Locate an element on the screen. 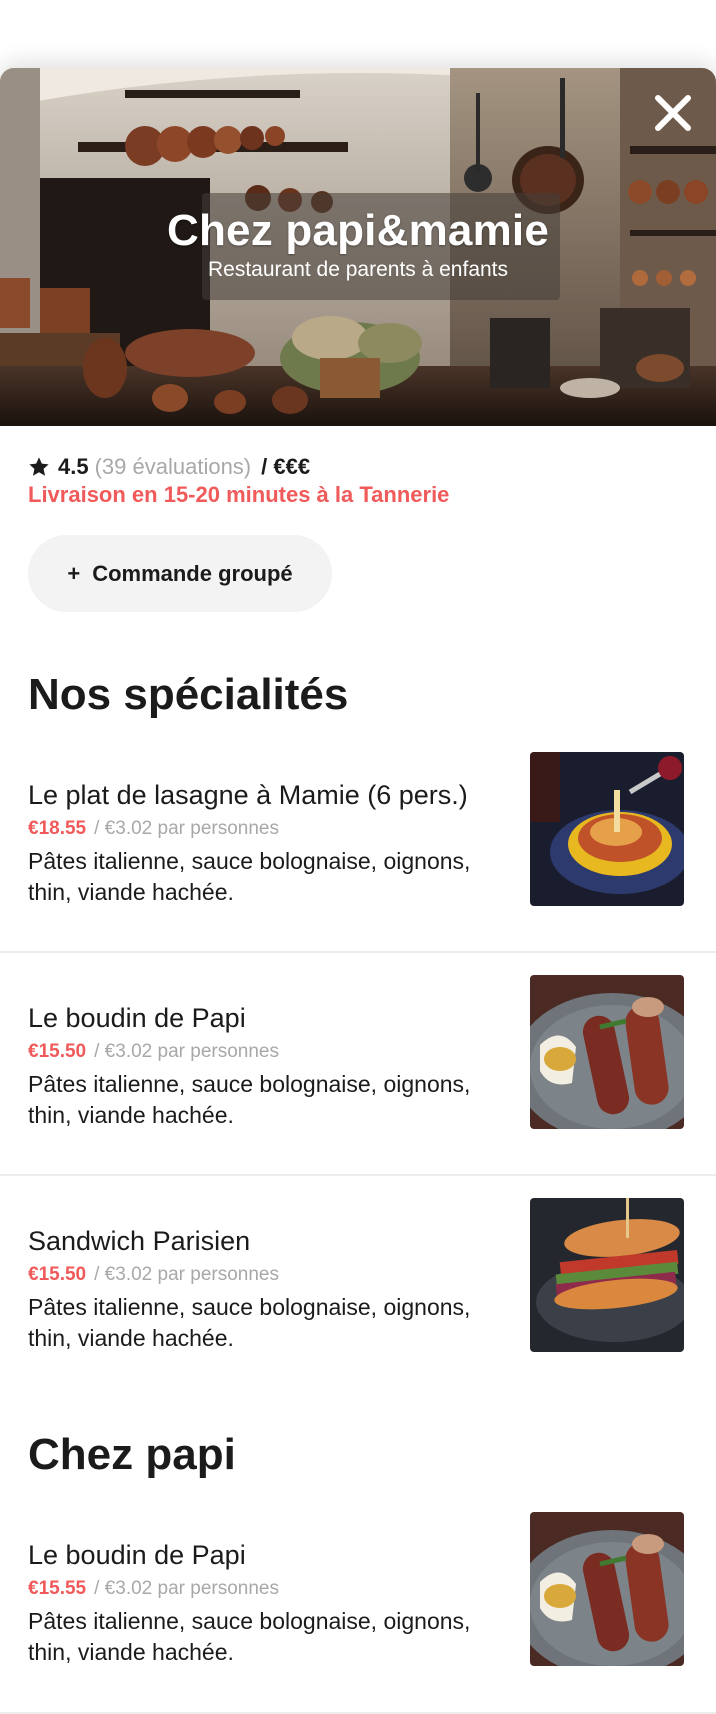 The width and height of the screenshot is (716, 1714). section-title-chez-papi: Chez papi is located at coordinates (132, 1454).